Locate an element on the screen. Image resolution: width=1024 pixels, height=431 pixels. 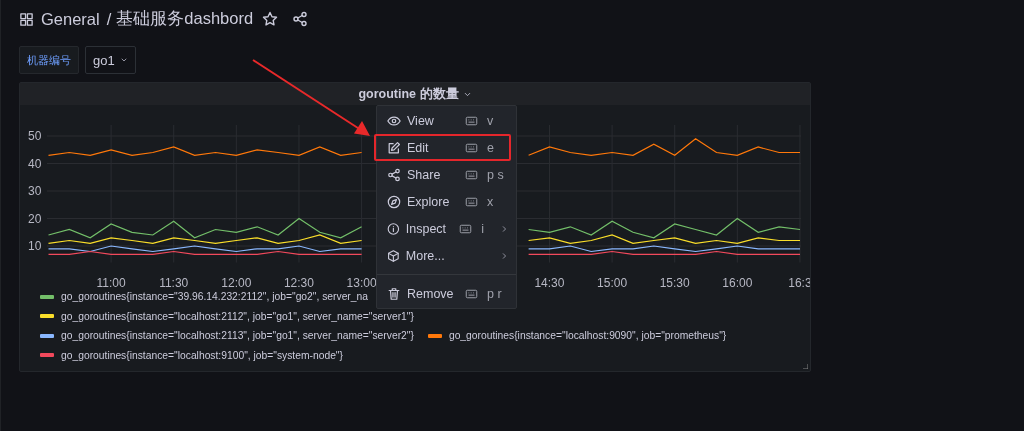
edit-icon is located at coordinates (394, 147).